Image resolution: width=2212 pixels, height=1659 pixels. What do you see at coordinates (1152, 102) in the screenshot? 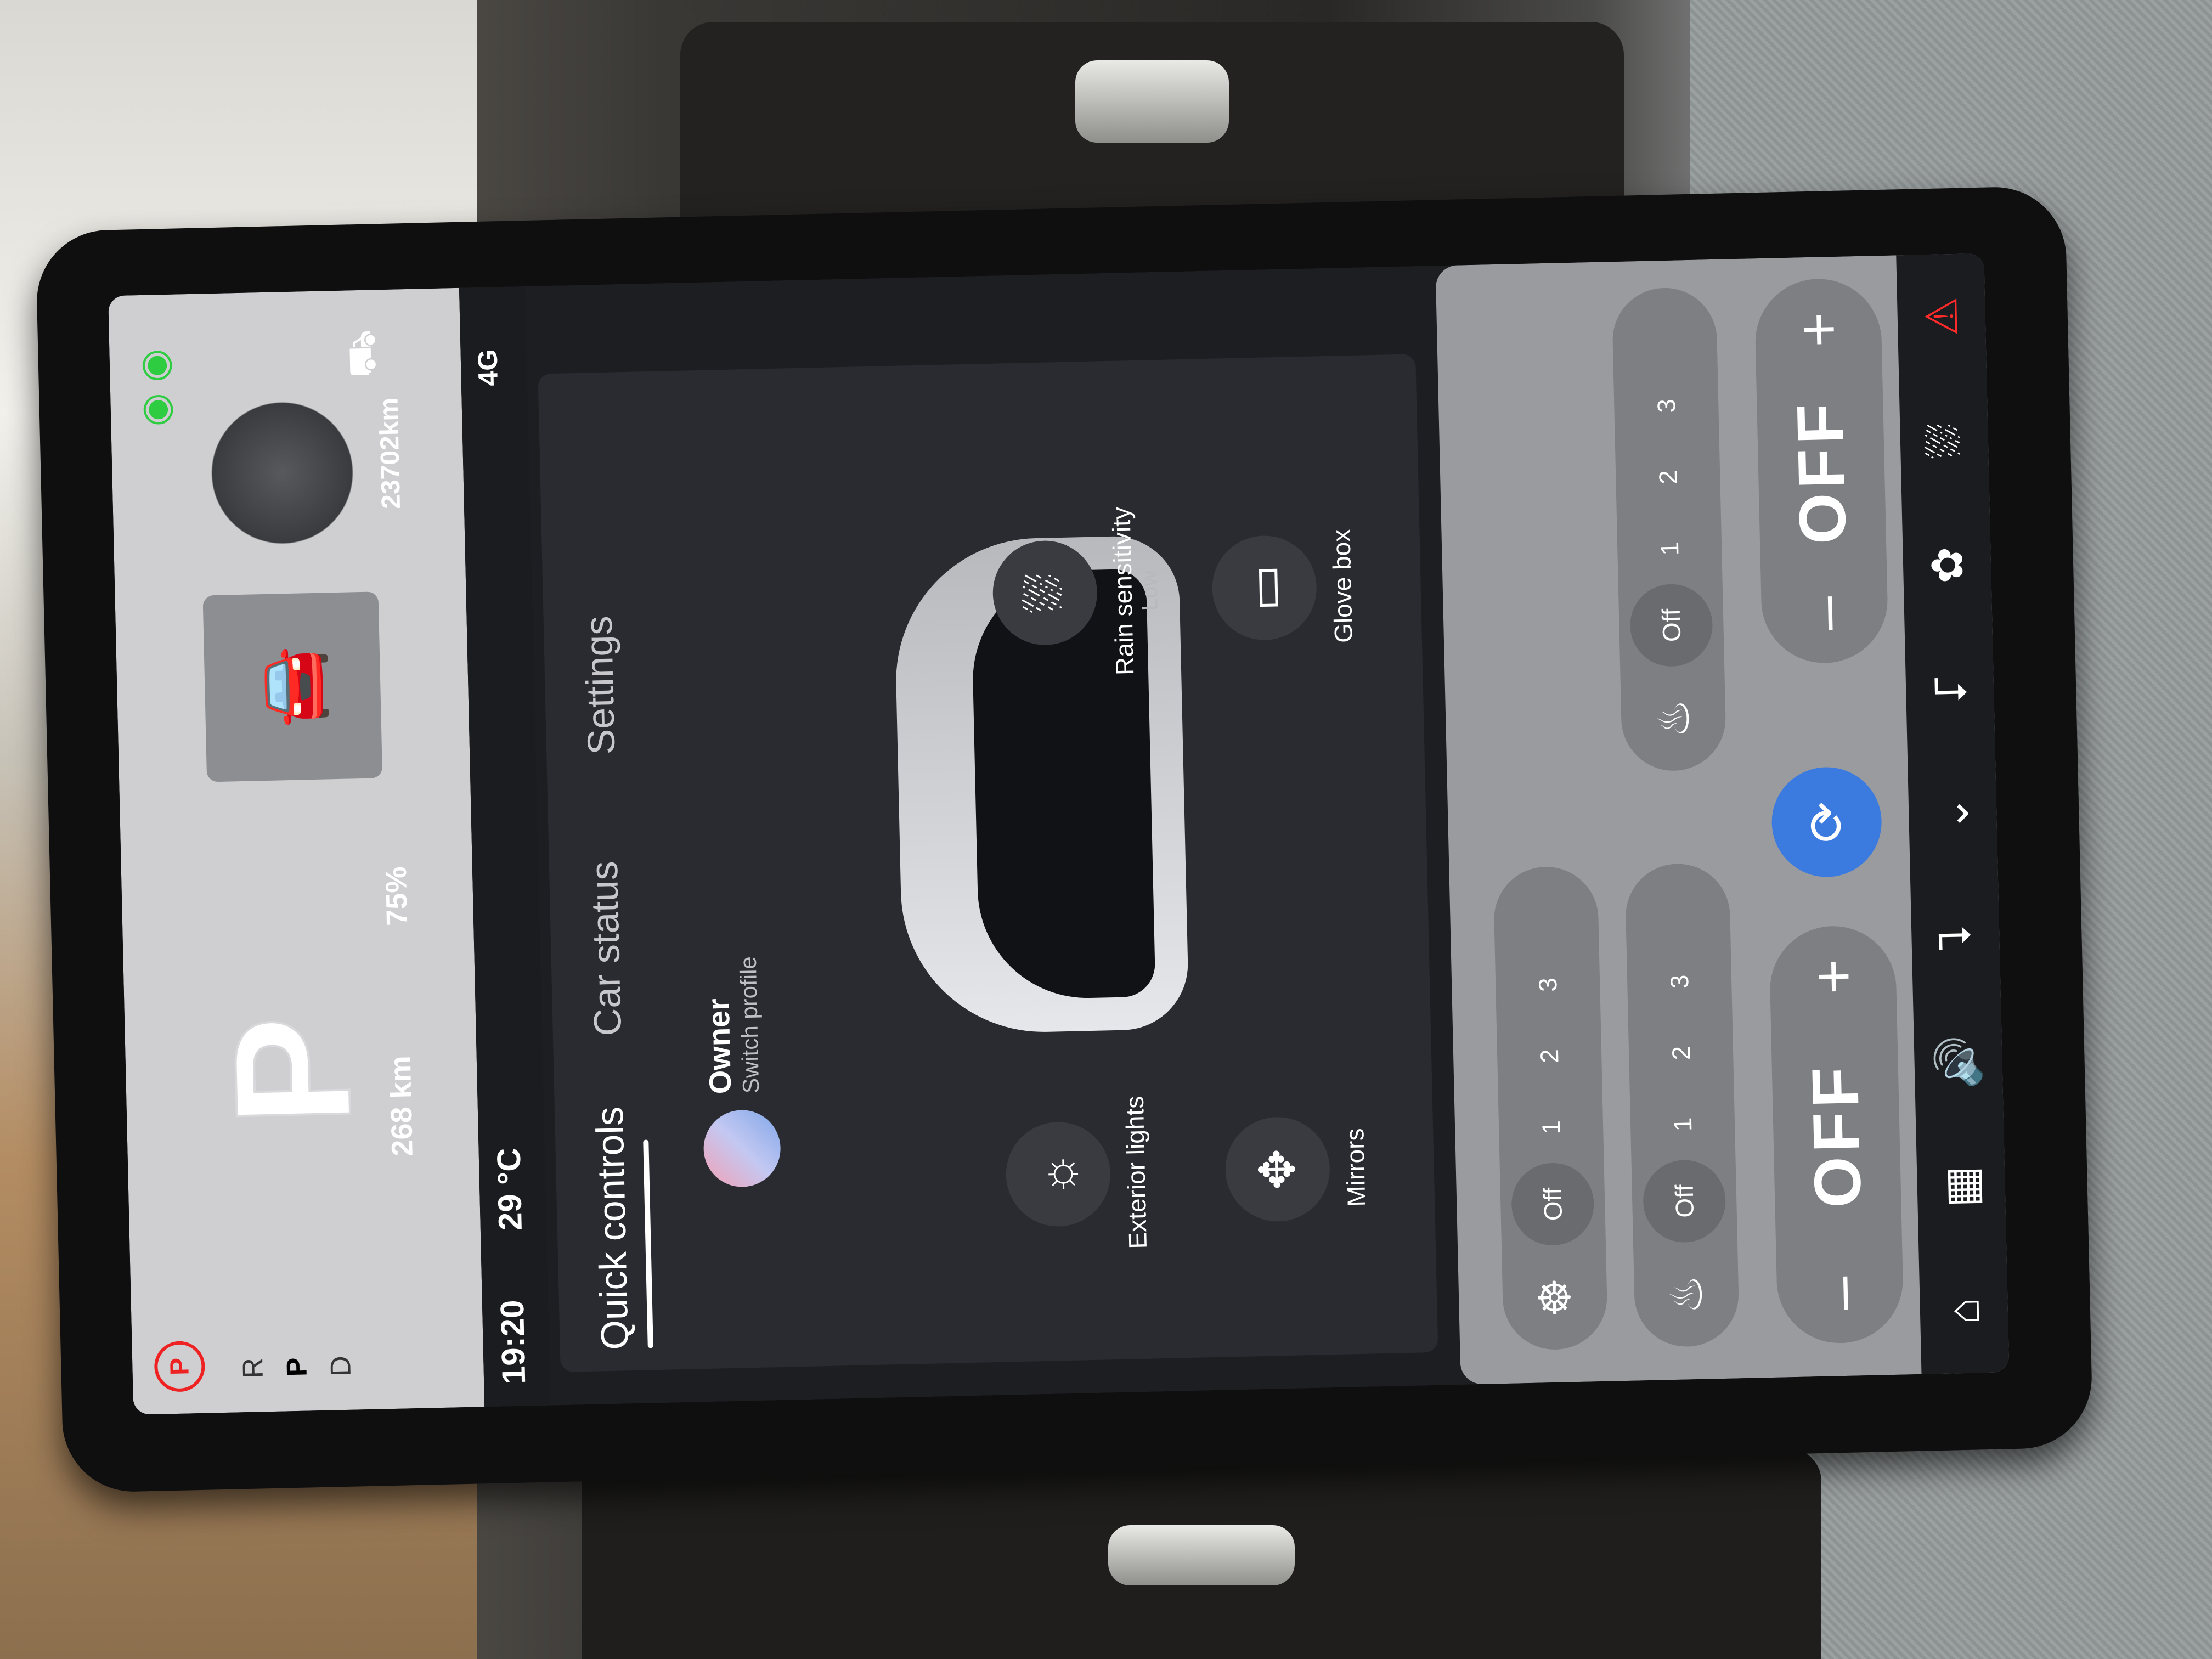
I see `clamp-top` at bounding box center [1152, 102].